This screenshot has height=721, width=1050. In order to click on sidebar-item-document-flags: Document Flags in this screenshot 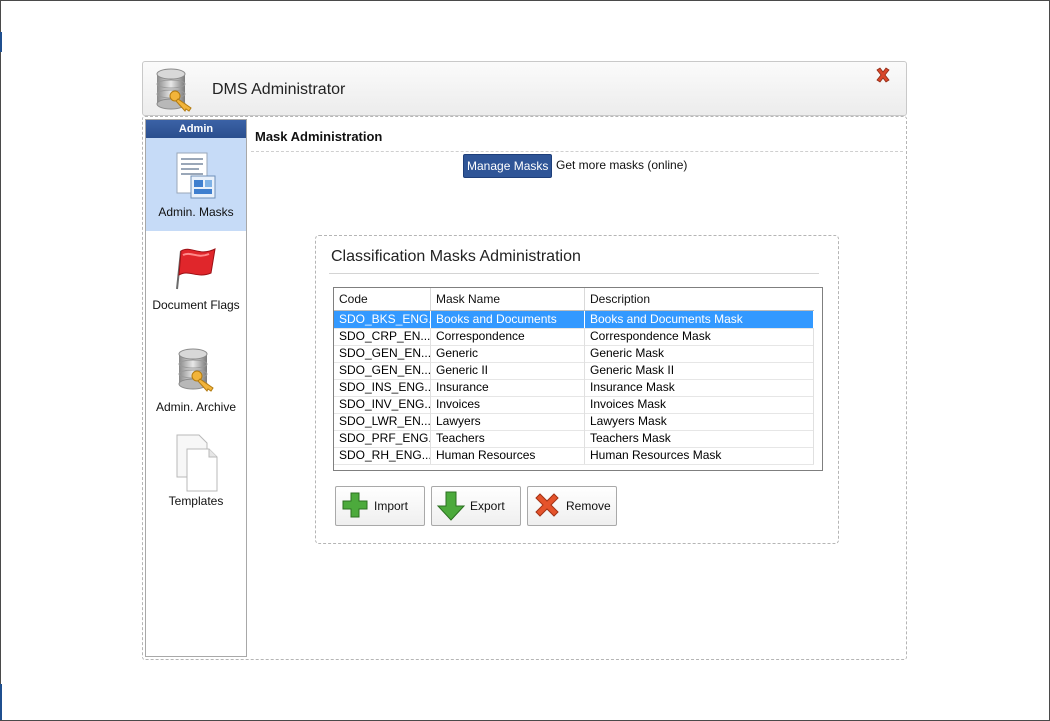, I will do `click(196, 281)`.